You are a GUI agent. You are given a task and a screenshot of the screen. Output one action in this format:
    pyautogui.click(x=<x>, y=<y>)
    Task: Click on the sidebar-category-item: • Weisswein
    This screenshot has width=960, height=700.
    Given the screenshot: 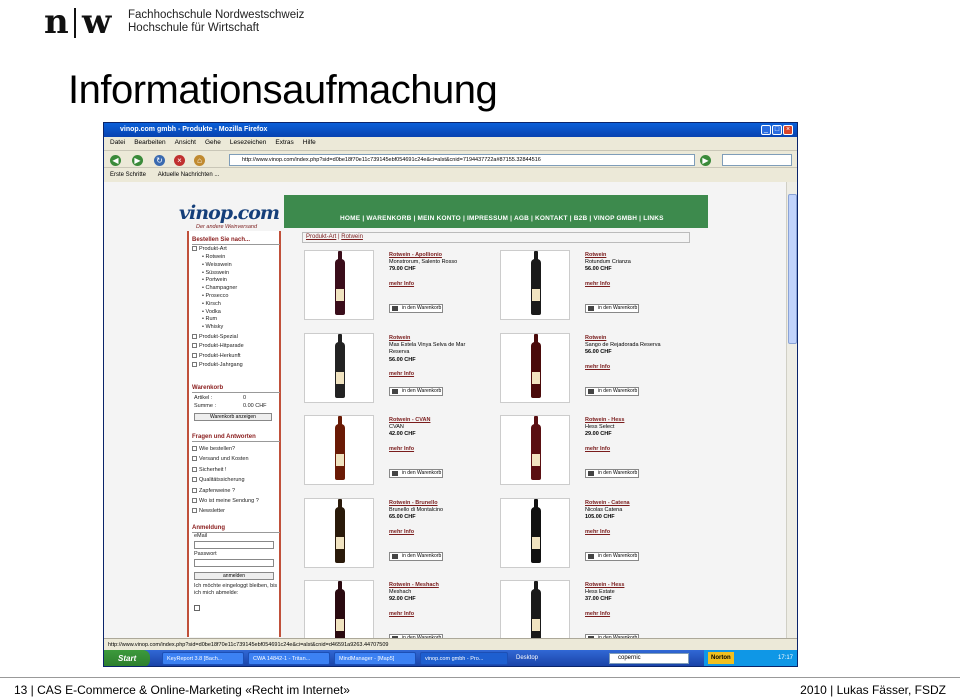 What is the action you would take?
    pyautogui.click(x=219, y=266)
    